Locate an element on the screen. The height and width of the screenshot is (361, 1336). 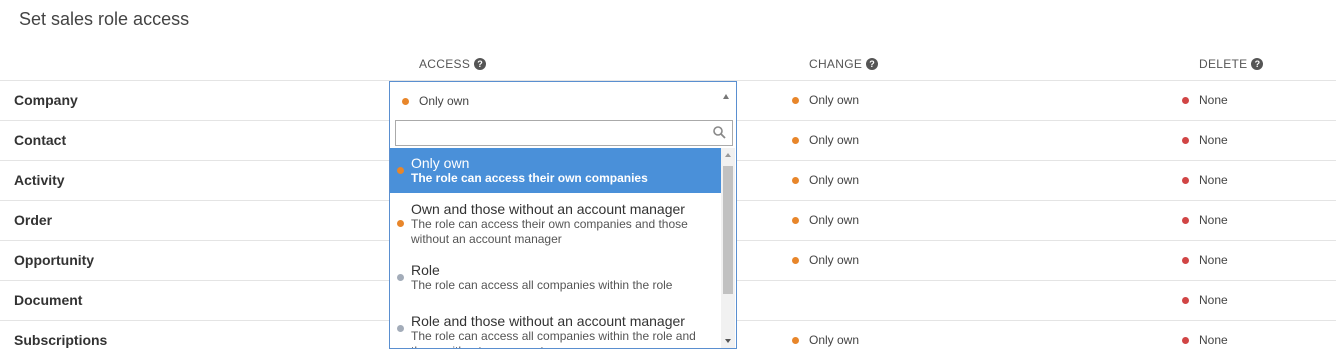
dropdown-scrollbar is located at coordinates (728, 248).